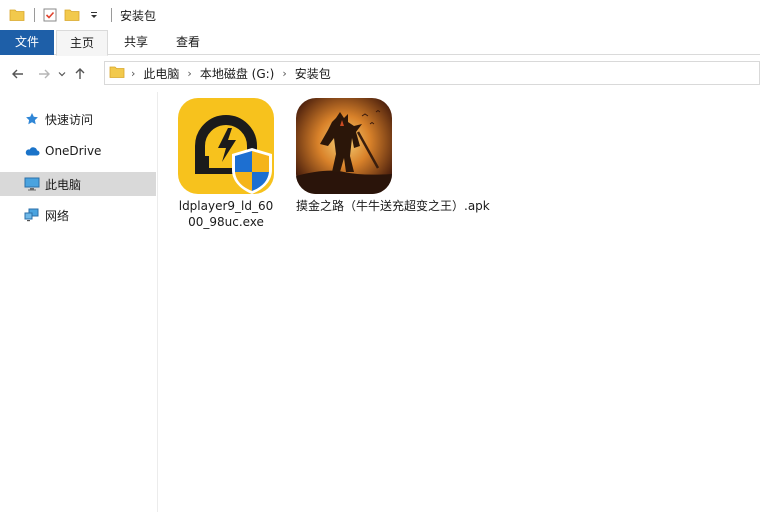  What do you see at coordinates (94, 15) in the screenshot?
I see `customize-dropdown-icon` at bounding box center [94, 15].